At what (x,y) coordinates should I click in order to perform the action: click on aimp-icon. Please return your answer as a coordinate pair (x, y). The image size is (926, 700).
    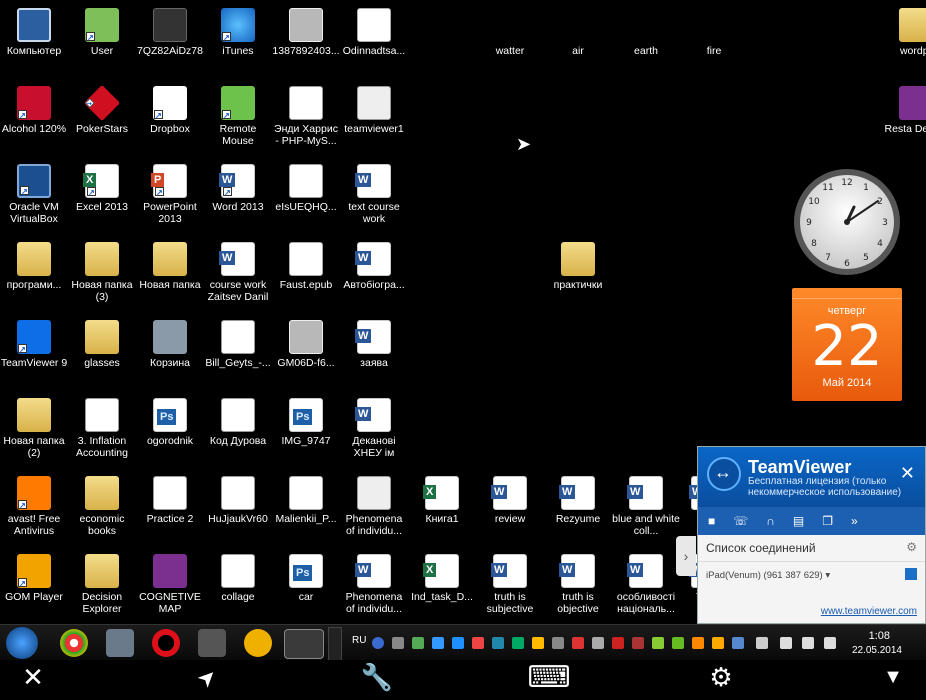
    Looking at the image, I should click on (258, 643).